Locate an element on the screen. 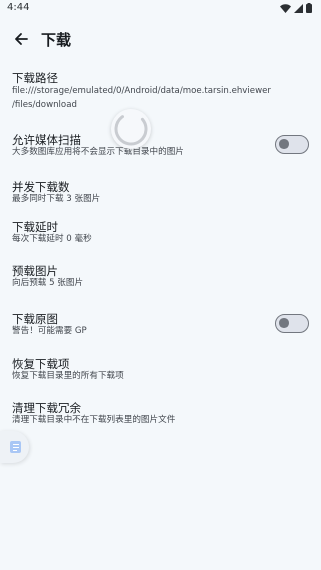  status-bar: 4:44 is located at coordinates (160, 9).